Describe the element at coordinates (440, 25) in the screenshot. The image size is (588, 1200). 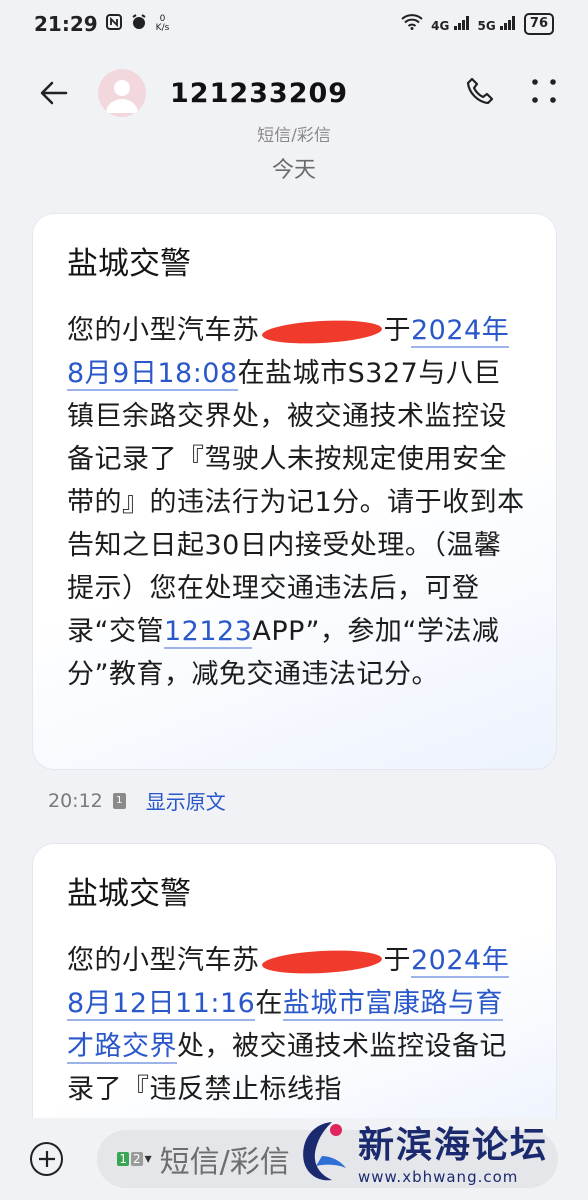
I see `network-1-label: 4G` at that location.